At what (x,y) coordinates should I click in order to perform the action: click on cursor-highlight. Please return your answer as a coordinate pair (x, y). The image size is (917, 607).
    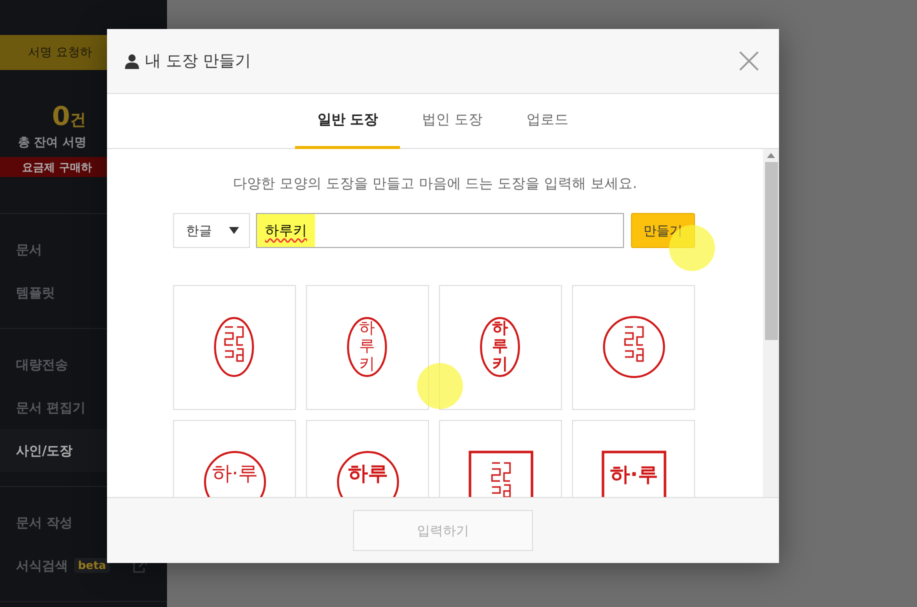
    Looking at the image, I should click on (440, 386).